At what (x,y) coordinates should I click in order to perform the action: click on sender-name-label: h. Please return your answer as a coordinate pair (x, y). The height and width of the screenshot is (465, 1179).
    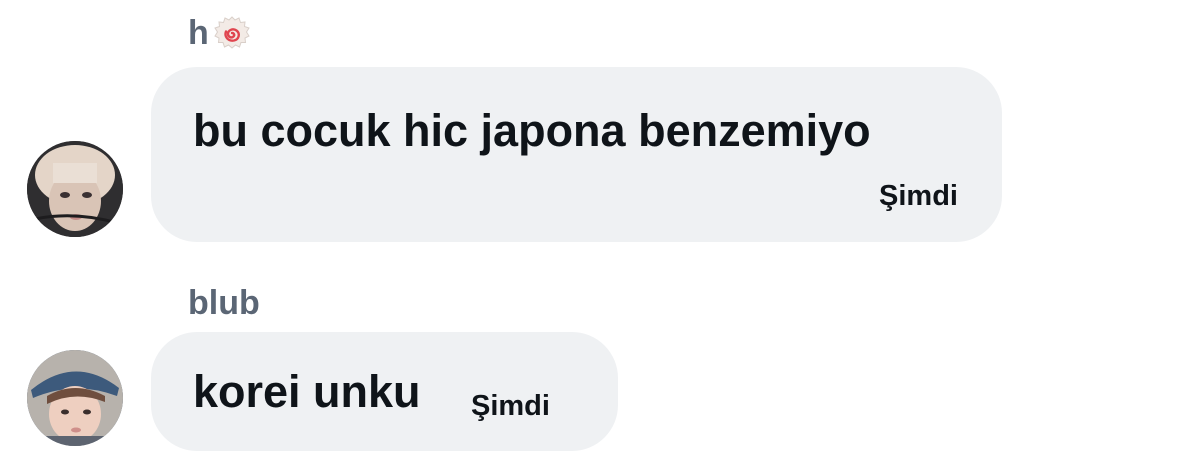
    Looking at the image, I should click on (198, 33).